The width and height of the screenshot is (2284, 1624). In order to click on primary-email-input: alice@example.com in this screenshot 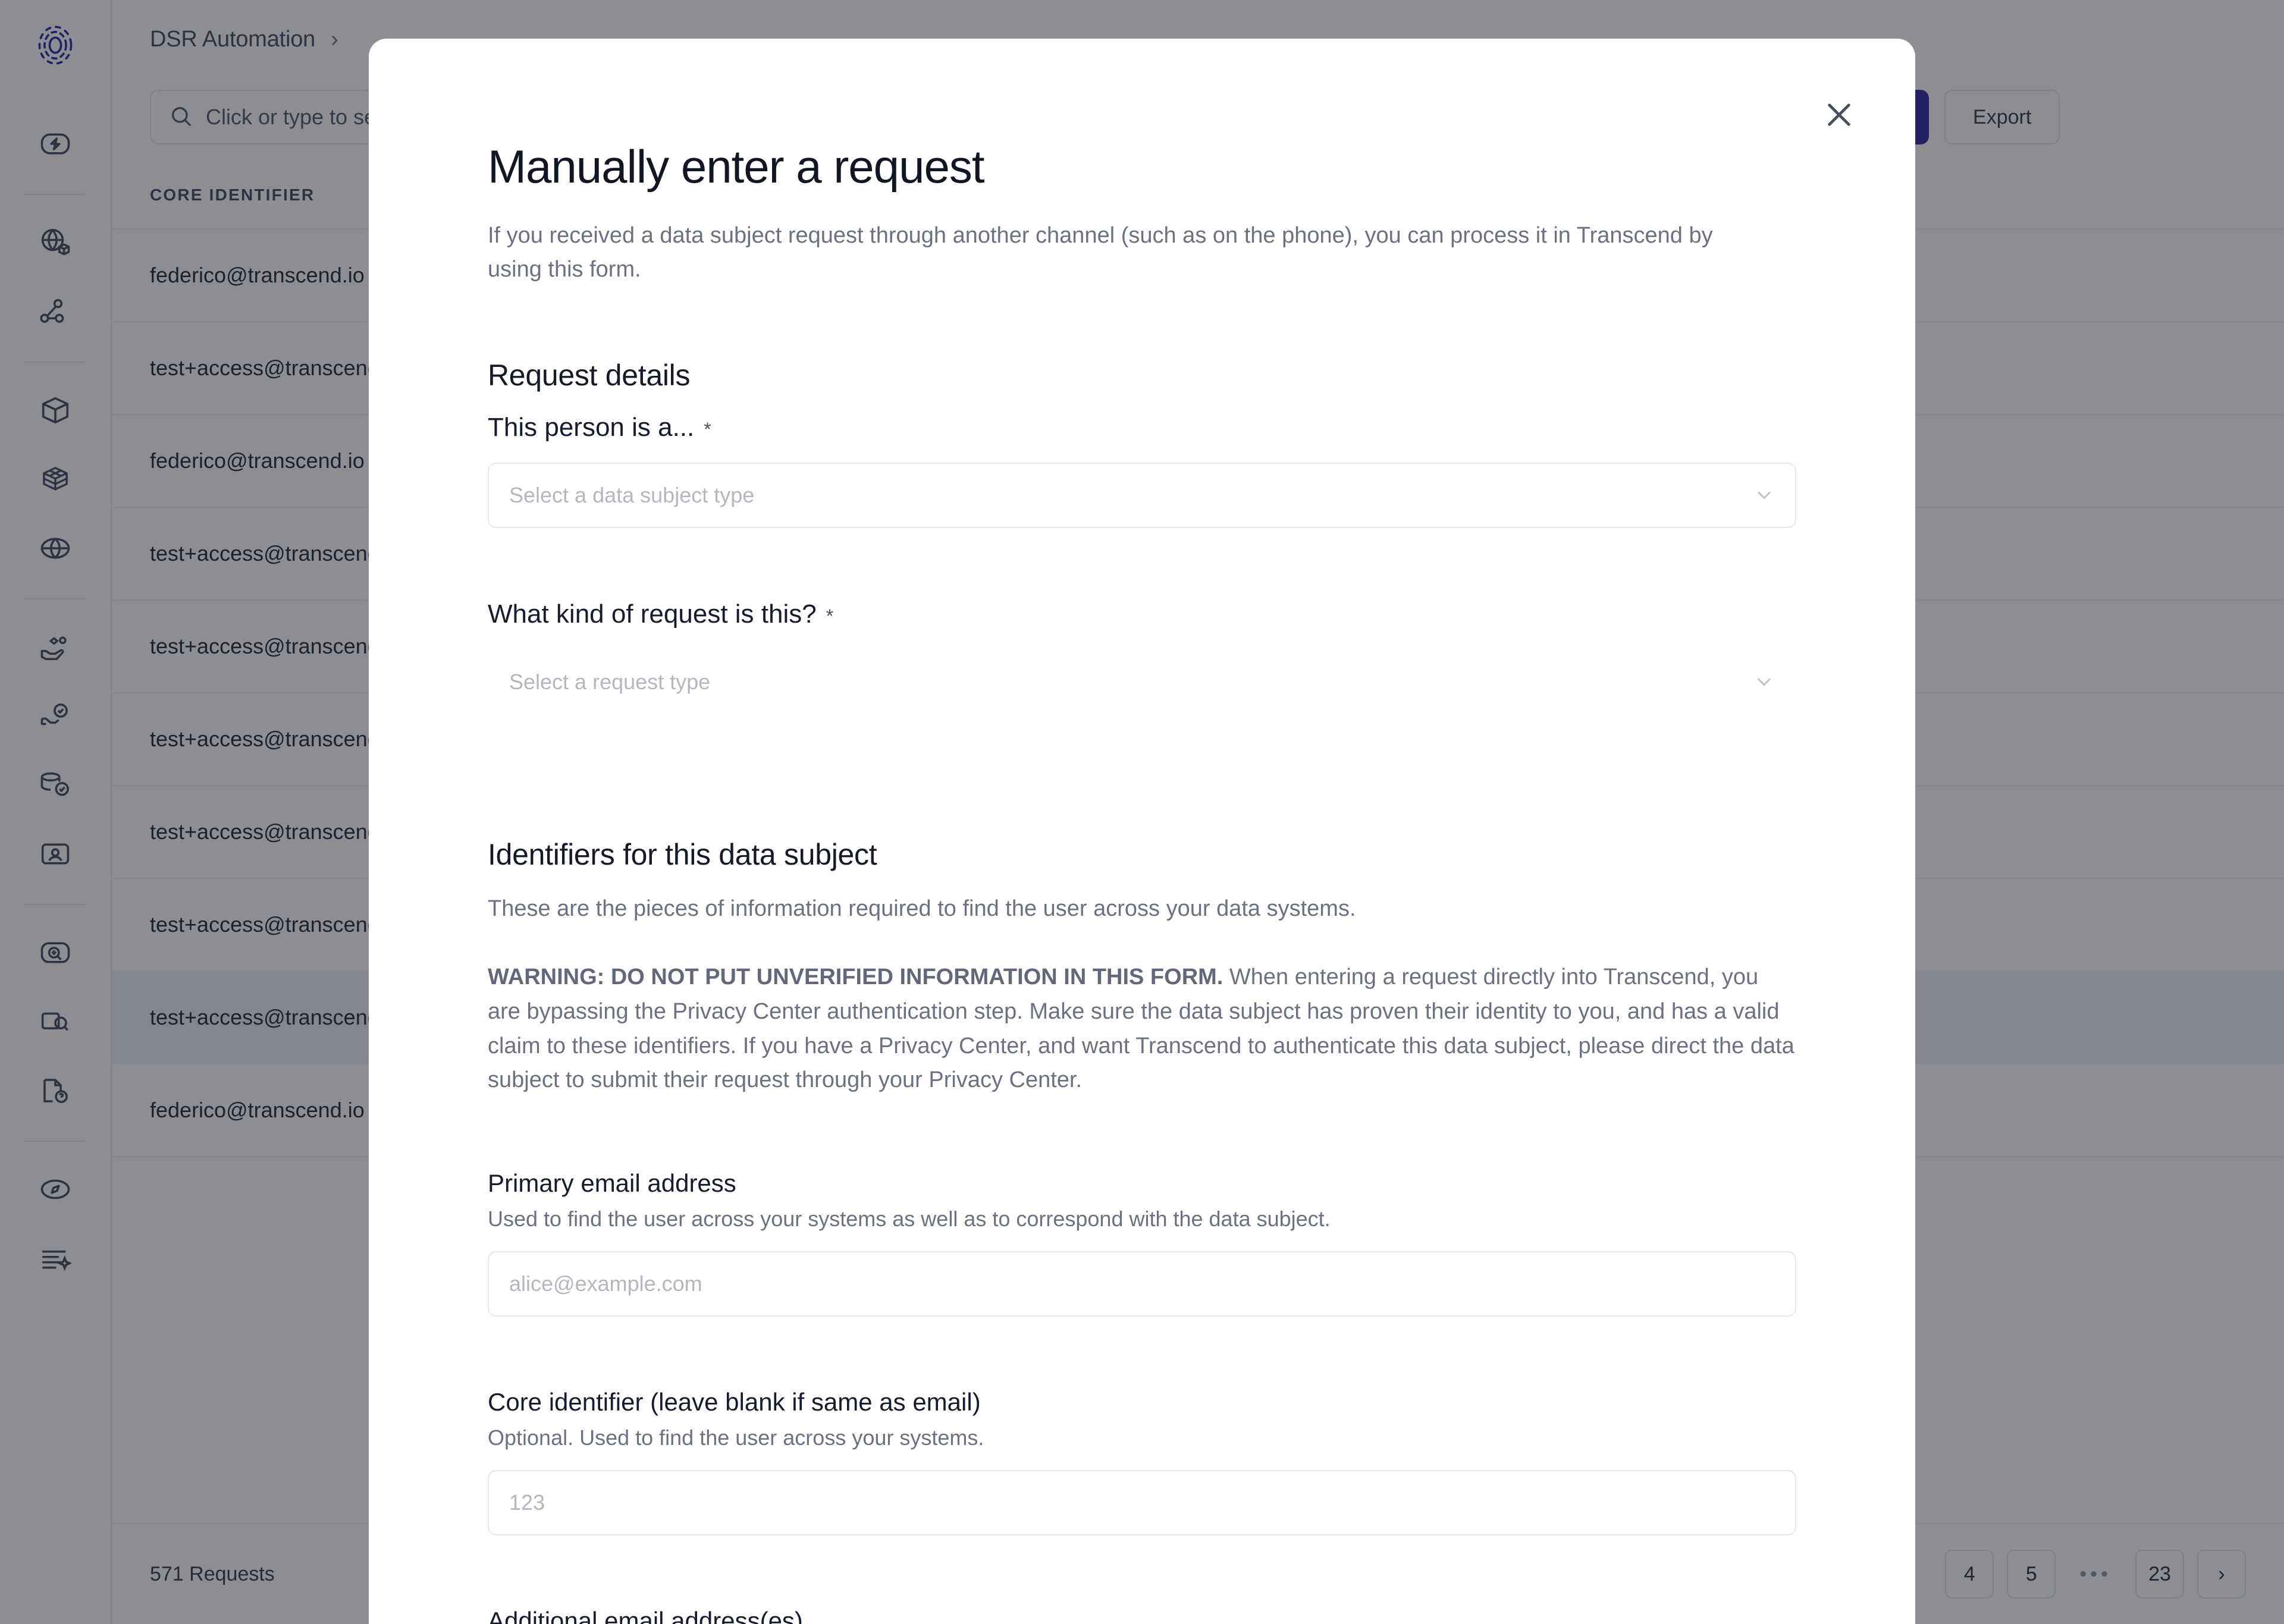, I will do `click(1142, 1284)`.